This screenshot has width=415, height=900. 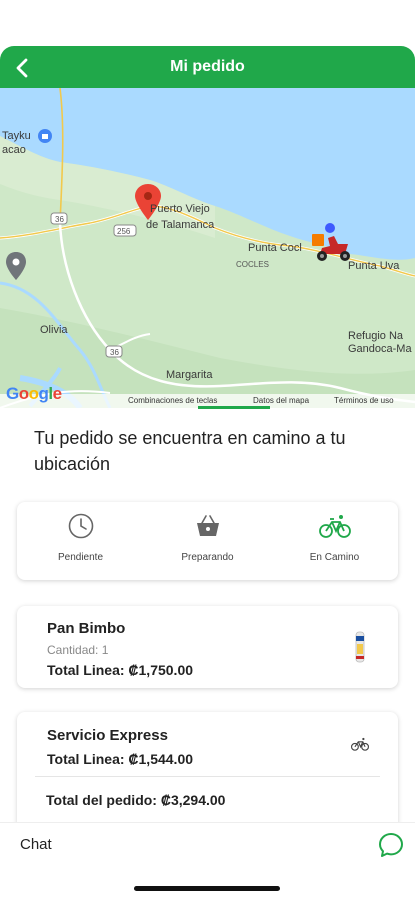 What do you see at coordinates (207, 776) in the screenshot?
I see `divider` at bounding box center [207, 776].